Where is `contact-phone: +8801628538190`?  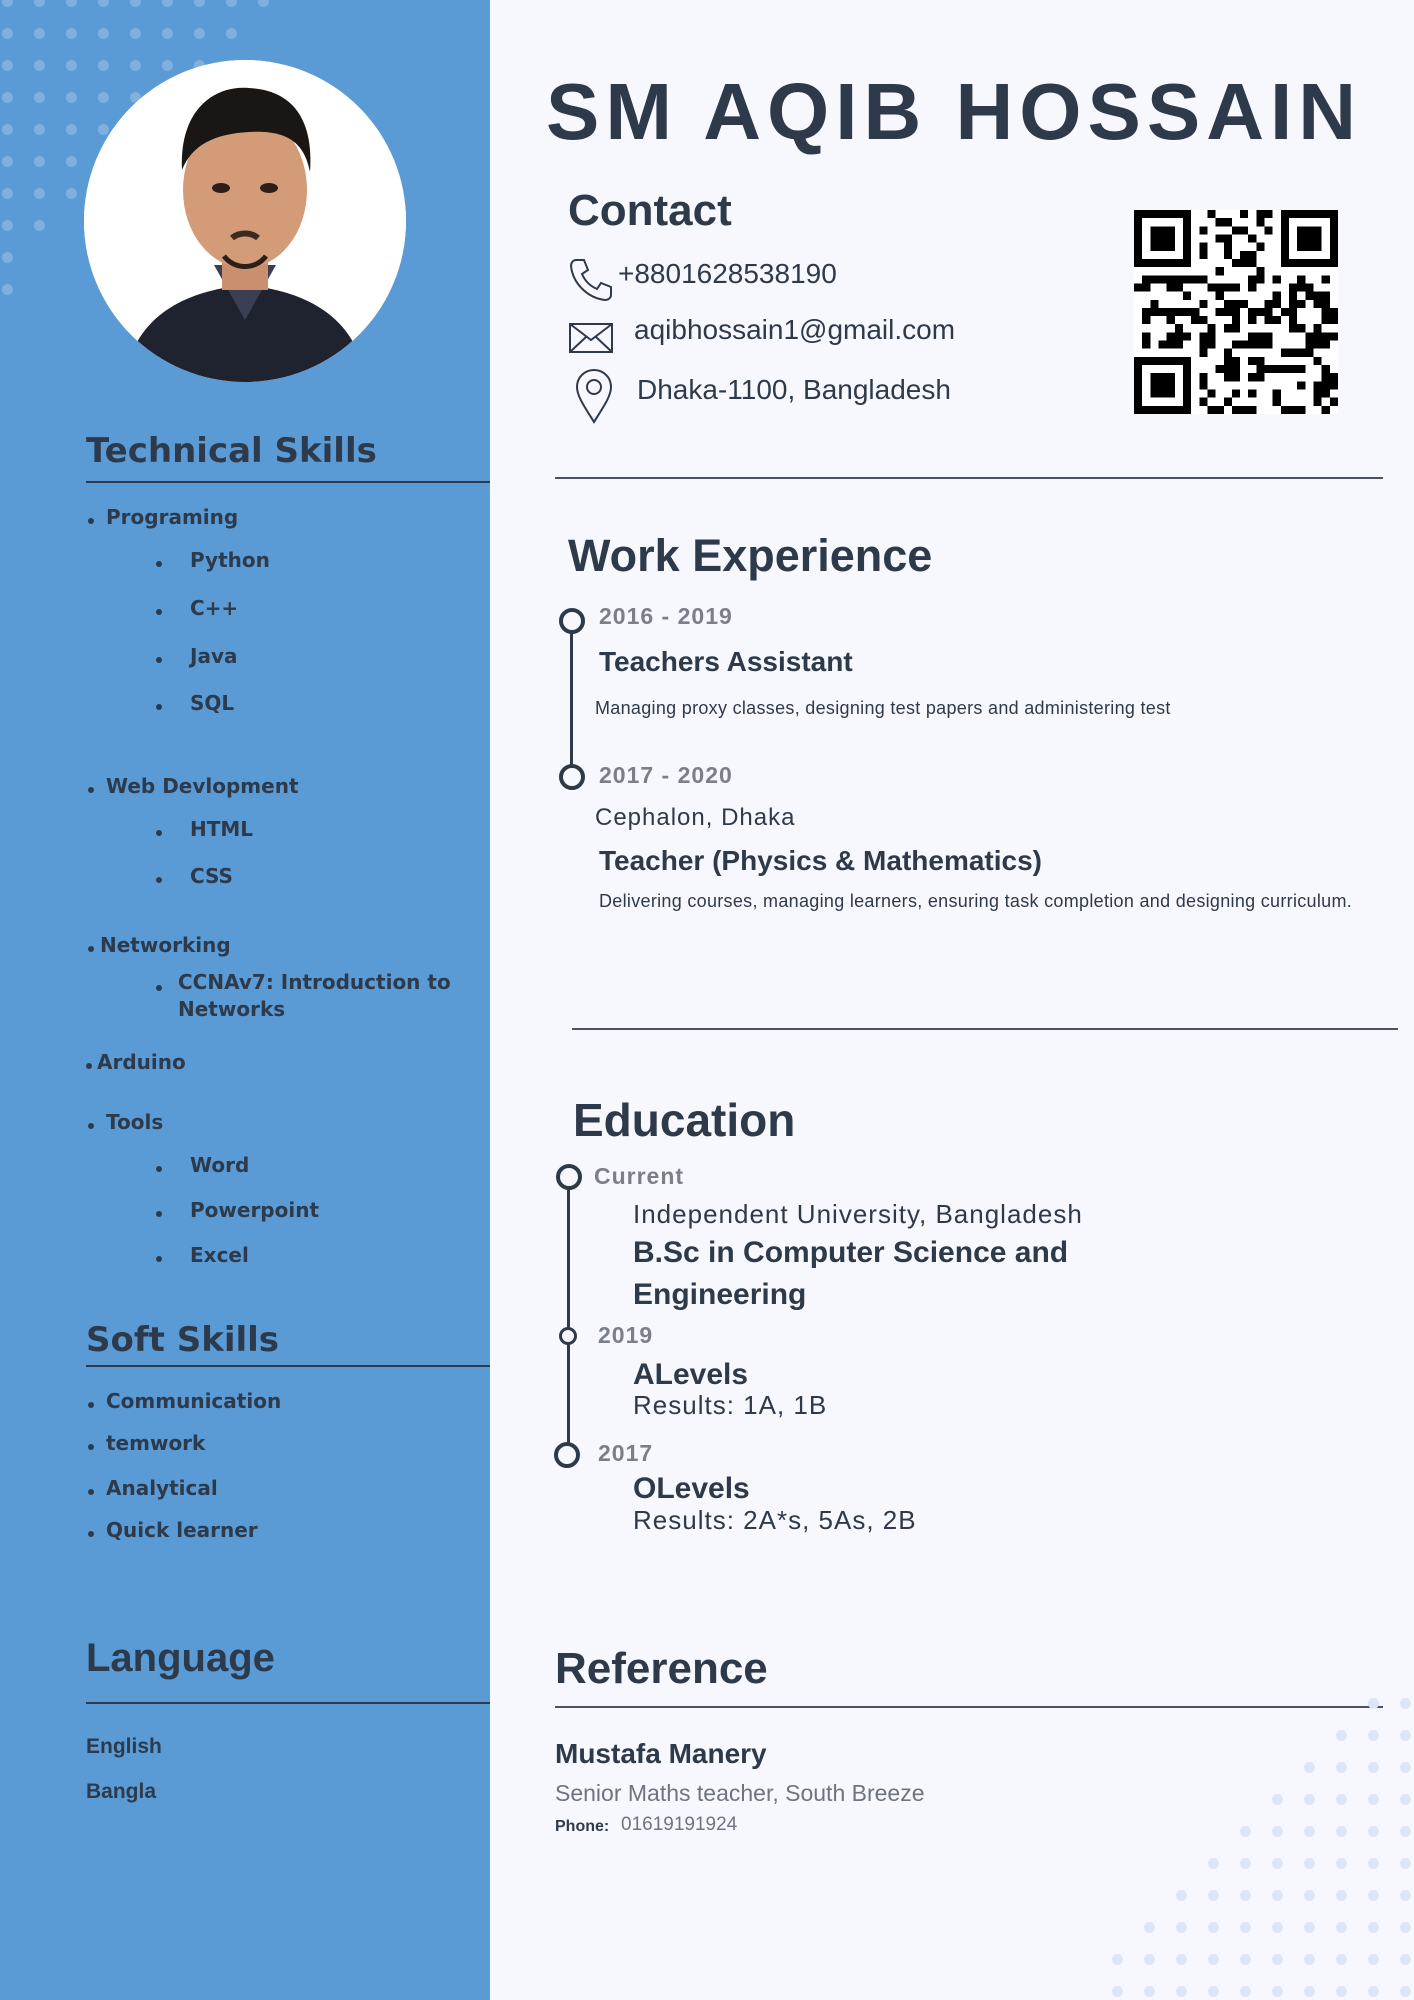
contact-phone: +8801628538190 is located at coordinates (727, 273).